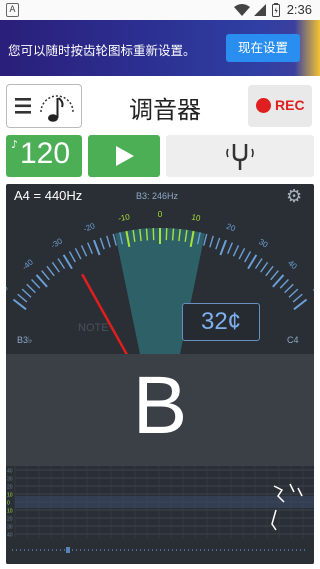  Describe the element at coordinates (221, 322) in the screenshot. I see `cents-display: 32¢` at that location.